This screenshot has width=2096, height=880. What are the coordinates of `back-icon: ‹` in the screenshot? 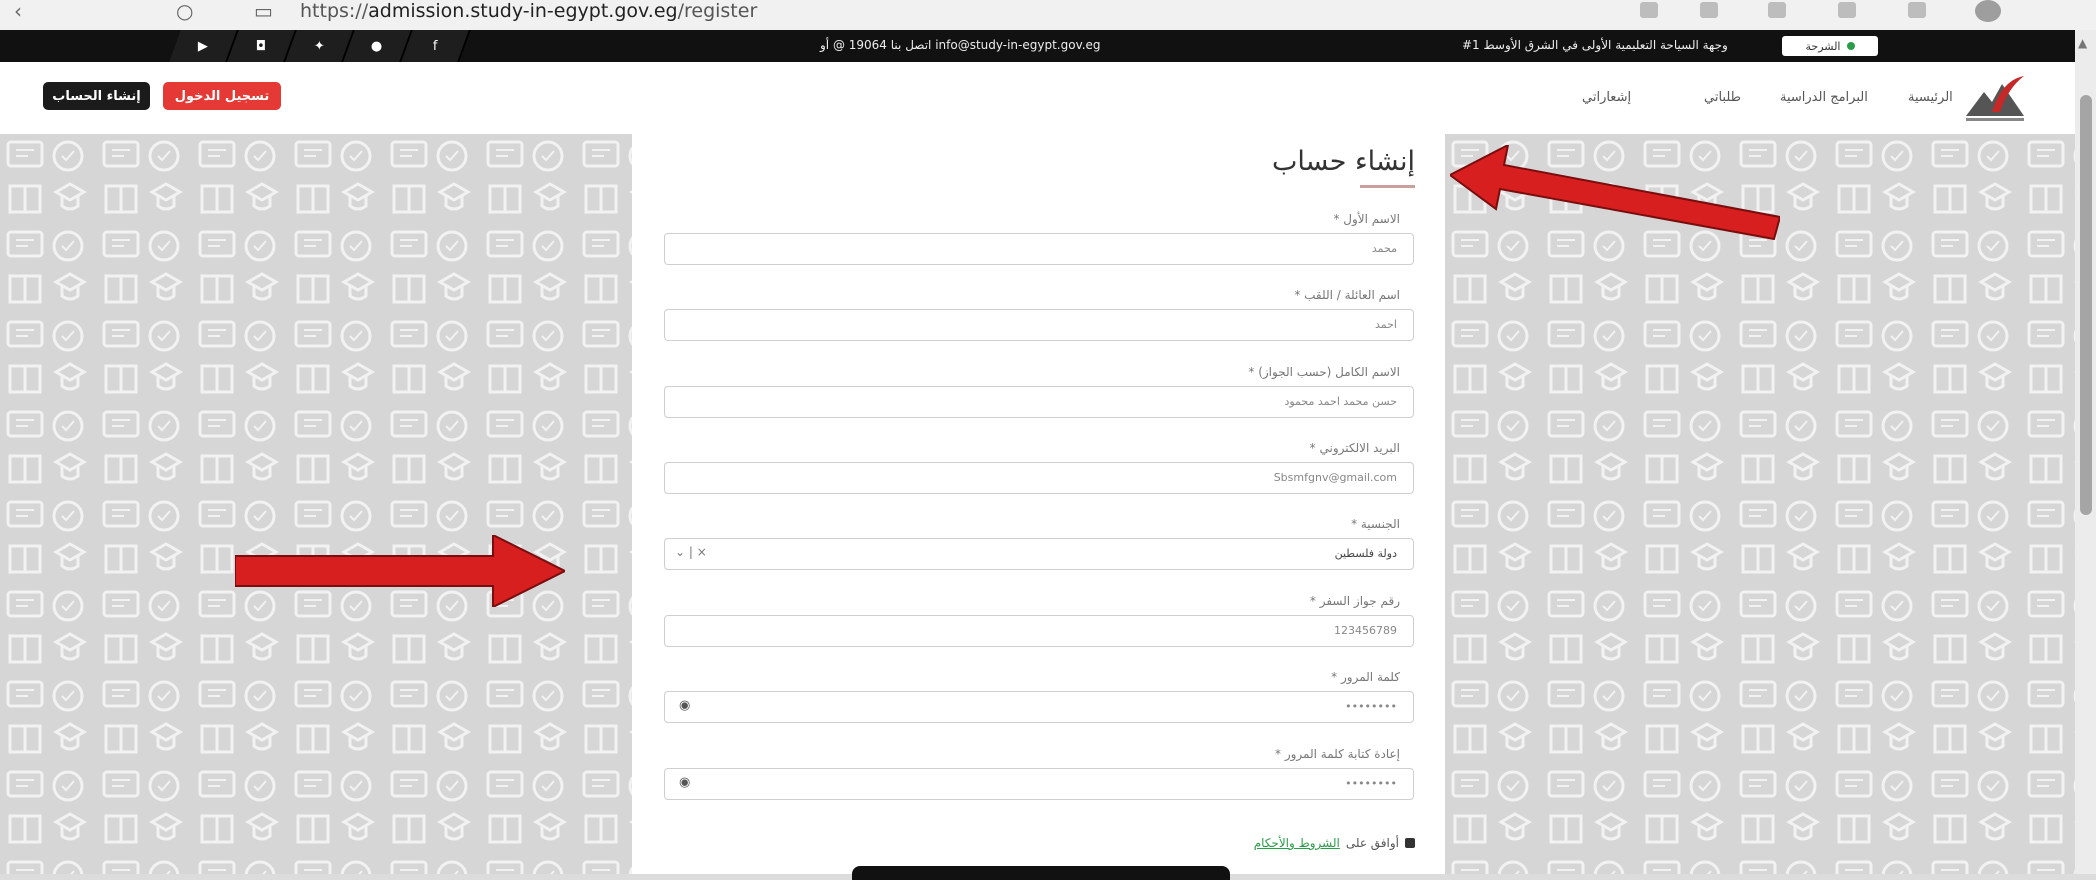 It's located at (18, 11).